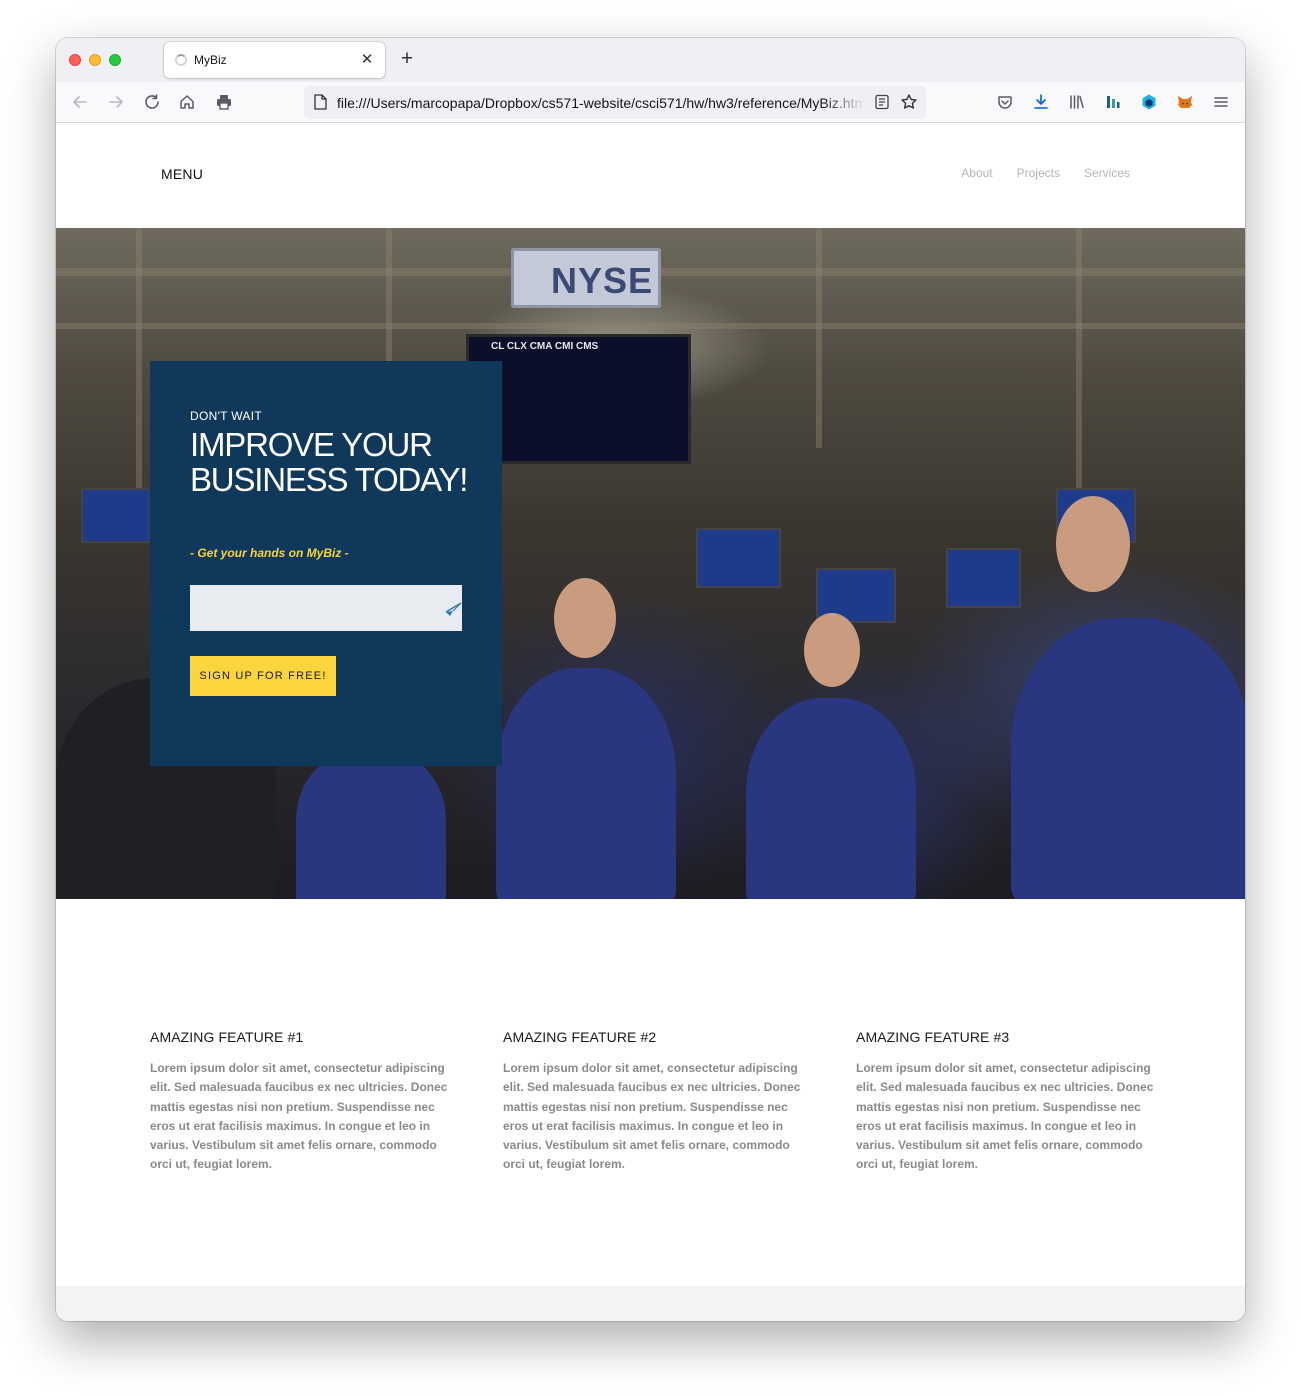  I want to click on email-field-wrapper, so click(326, 608).